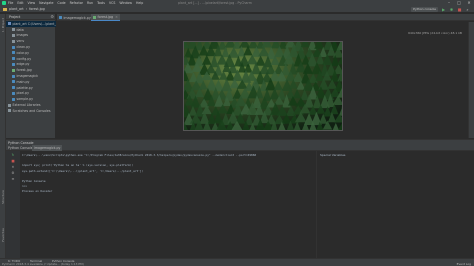  I want to click on menu-tools: Tools, so click(101, 3).